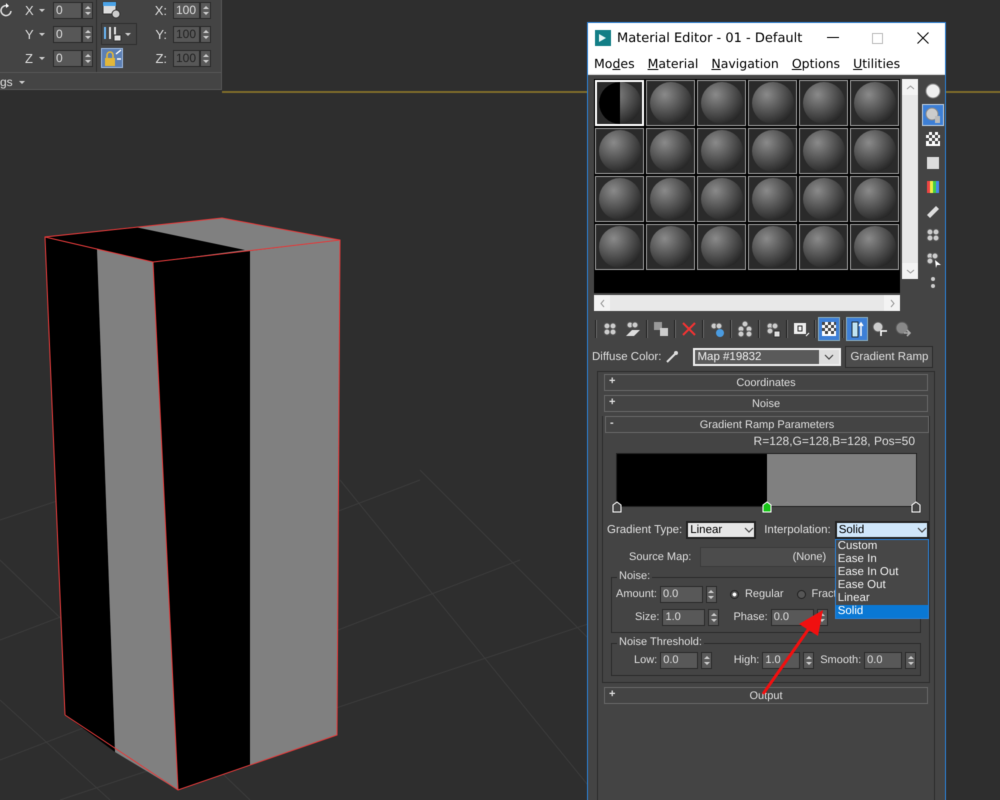 Image resolution: width=1000 pixels, height=800 pixels. What do you see at coordinates (882, 585) in the screenshot?
I see `dropdown-option: Ease Out` at bounding box center [882, 585].